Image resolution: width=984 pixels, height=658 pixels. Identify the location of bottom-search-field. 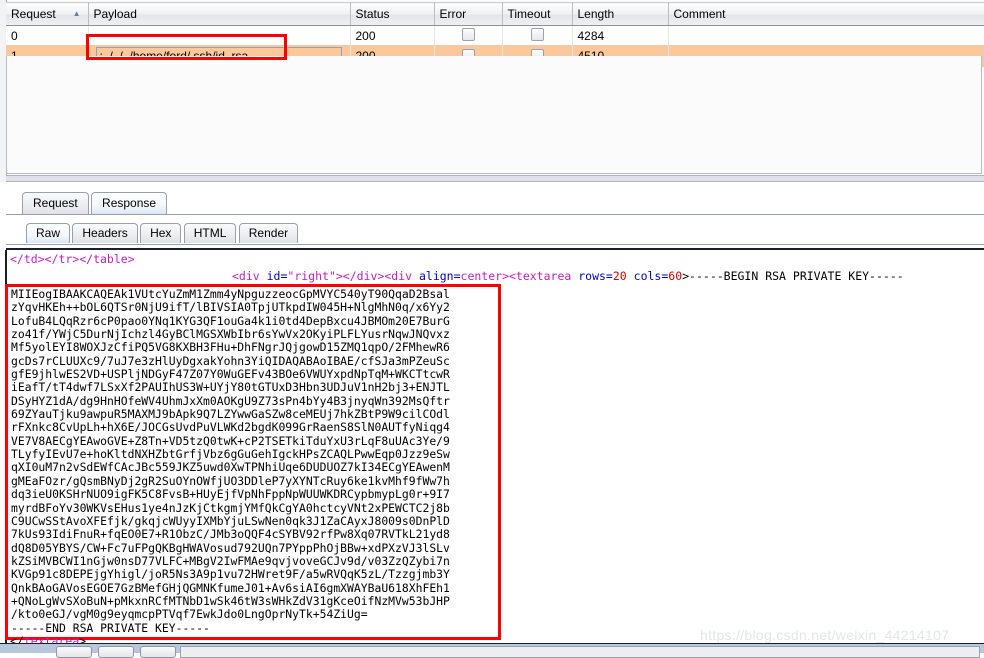
(580, 652).